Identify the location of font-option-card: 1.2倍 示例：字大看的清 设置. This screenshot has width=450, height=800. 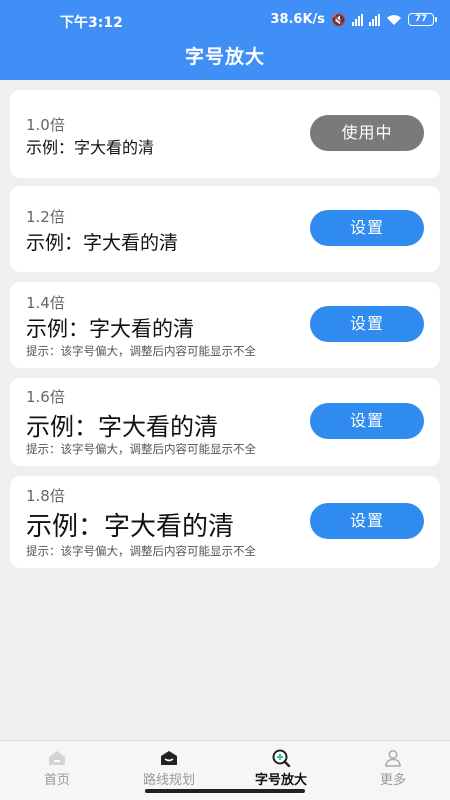
(225, 229).